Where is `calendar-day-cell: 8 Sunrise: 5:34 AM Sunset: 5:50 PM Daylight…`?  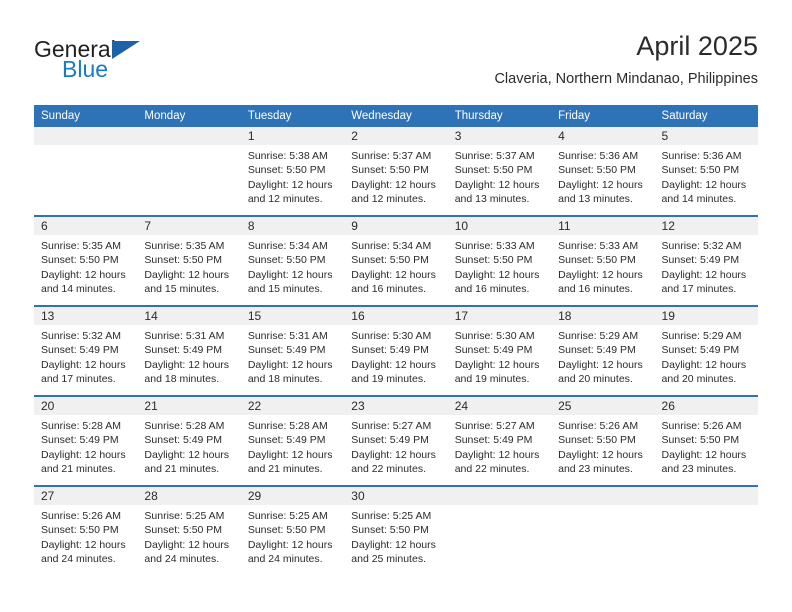 calendar-day-cell: 8 Sunrise: 5:34 AM Sunset: 5:50 PM Daylight… is located at coordinates (292, 260).